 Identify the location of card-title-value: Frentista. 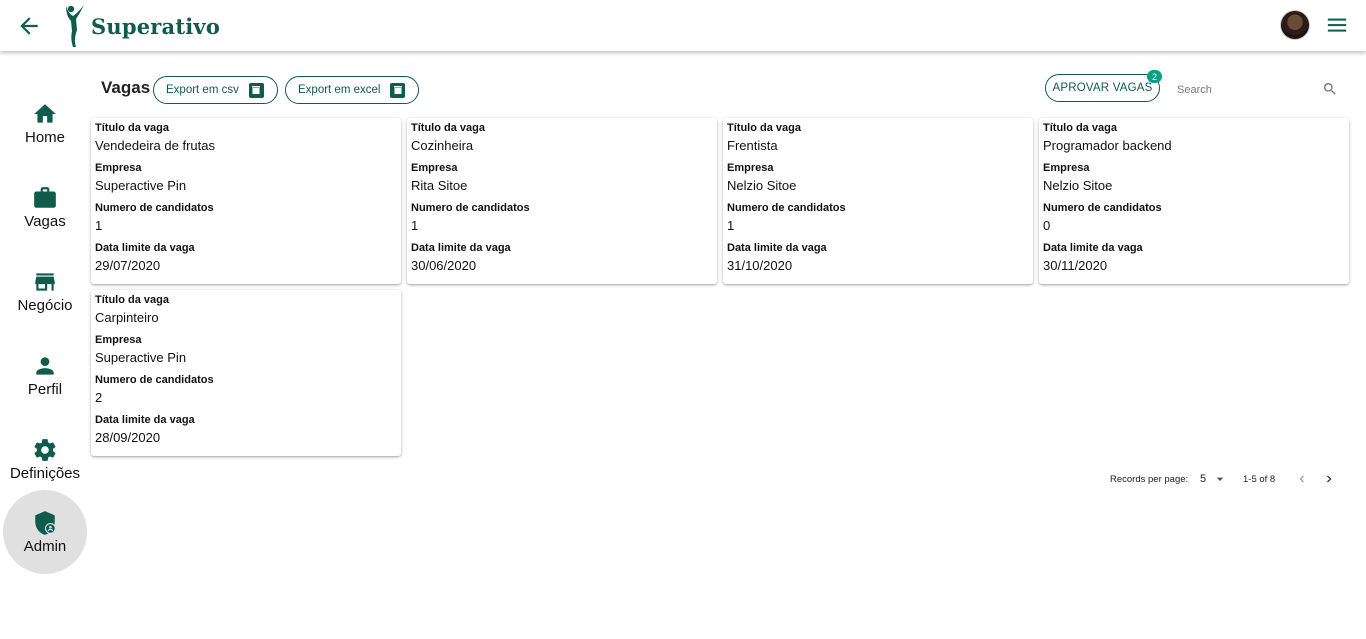
(752, 145).